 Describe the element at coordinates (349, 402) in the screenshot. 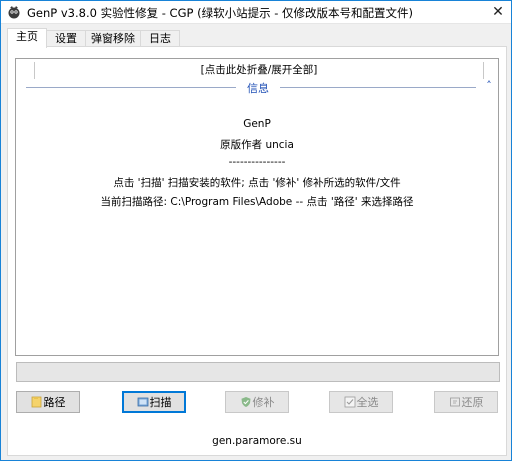

I see `checkbox-icon` at that location.